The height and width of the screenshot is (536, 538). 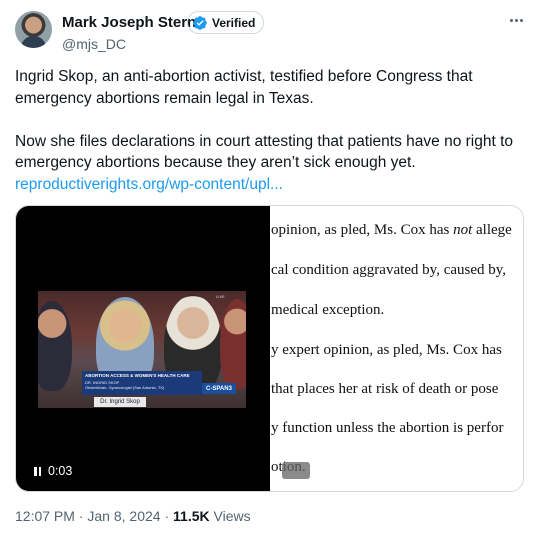 I want to click on tweet-time: 12:07 PM, so click(x=45, y=516).